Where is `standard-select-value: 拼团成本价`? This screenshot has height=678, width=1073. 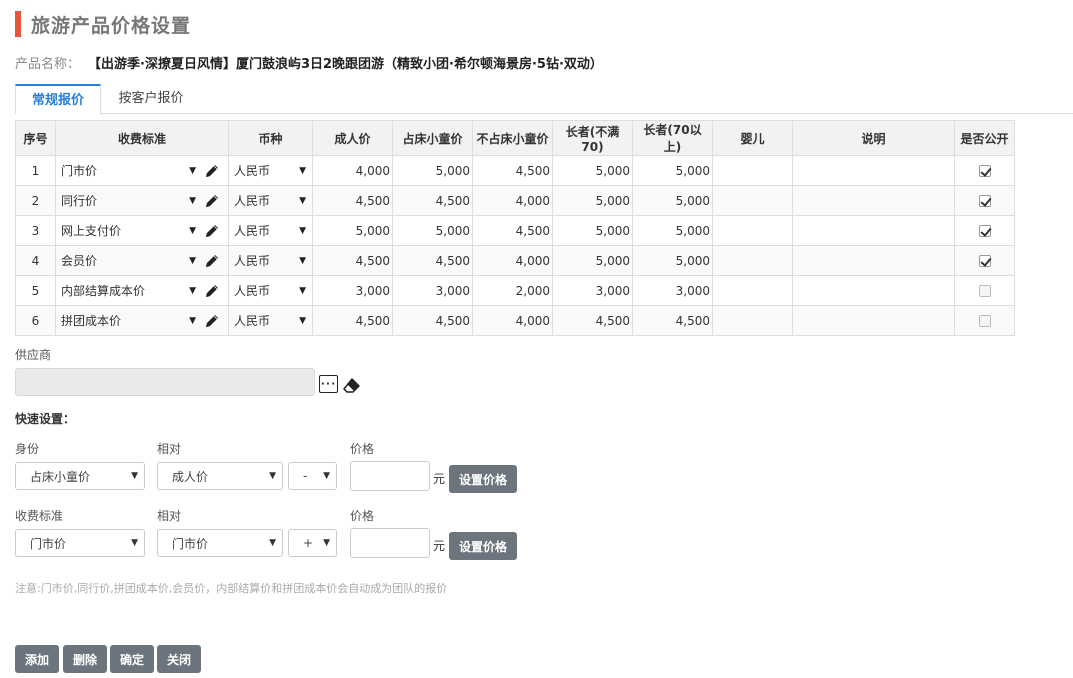
standard-select-value: 拼团成本价 is located at coordinates (91, 321).